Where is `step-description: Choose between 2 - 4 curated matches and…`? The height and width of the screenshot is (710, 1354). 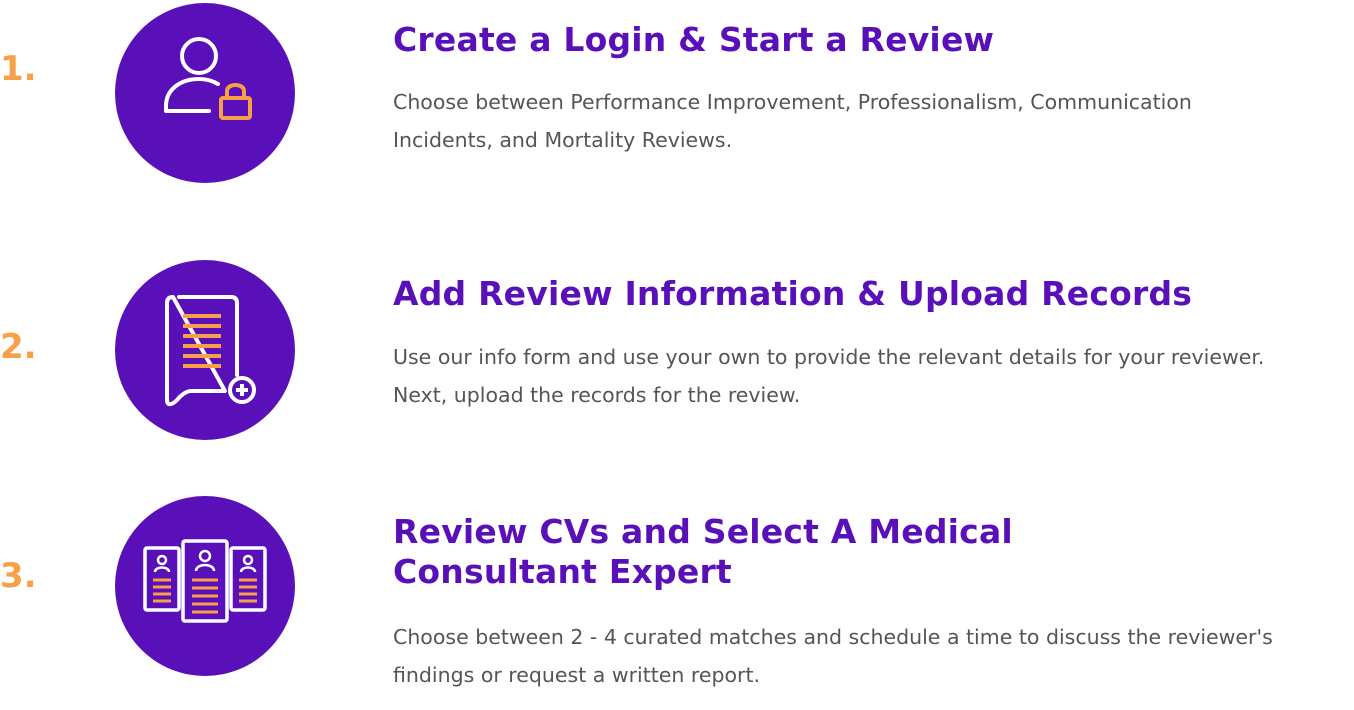 step-description: Choose between 2 - 4 curated matches and… is located at coordinates (833, 656).